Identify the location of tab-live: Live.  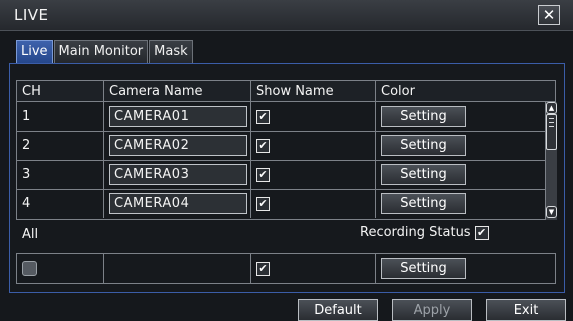
(34, 51).